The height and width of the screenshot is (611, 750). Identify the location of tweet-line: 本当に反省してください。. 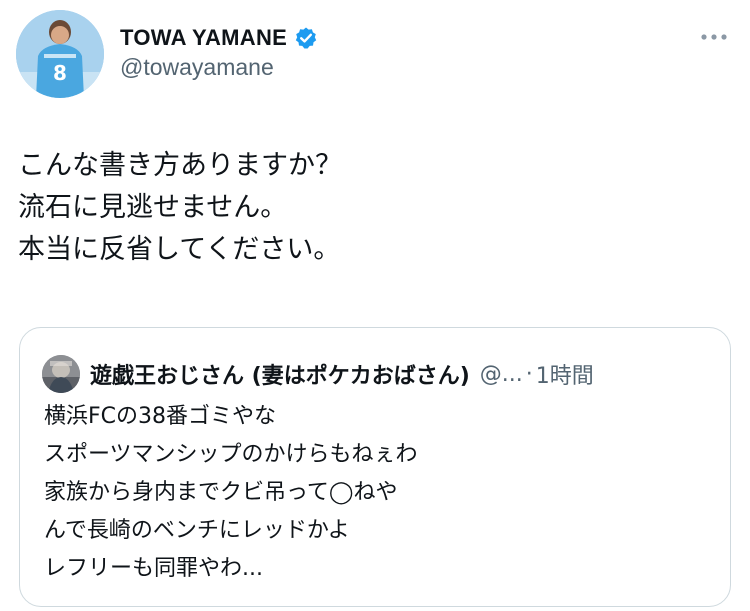
(179, 249).